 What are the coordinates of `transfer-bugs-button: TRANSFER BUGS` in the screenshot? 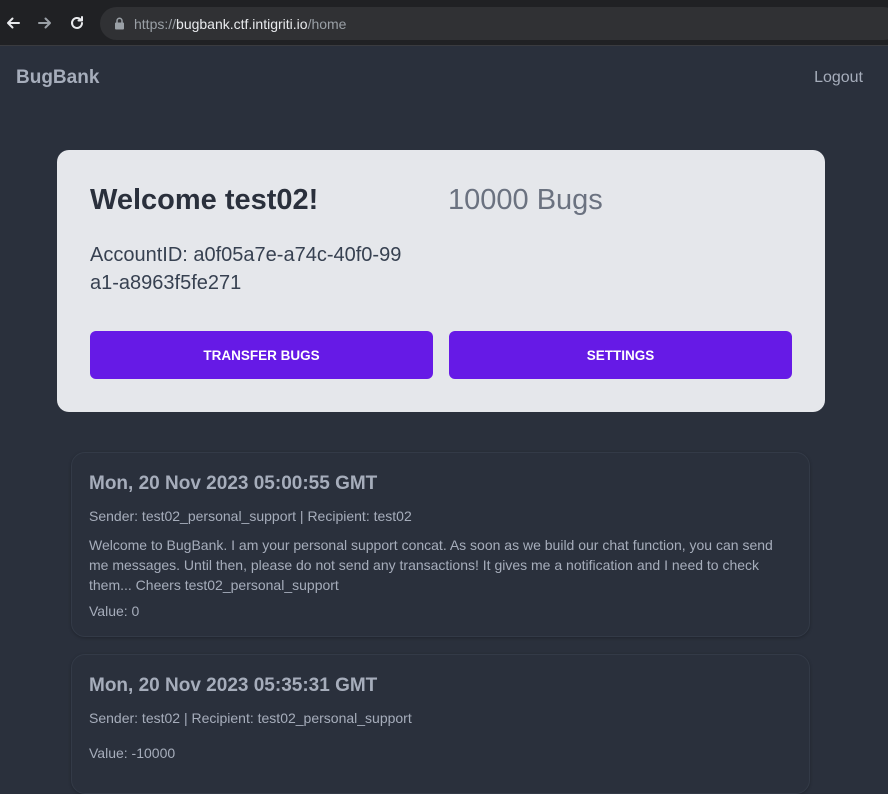 It's located at (261, 355).